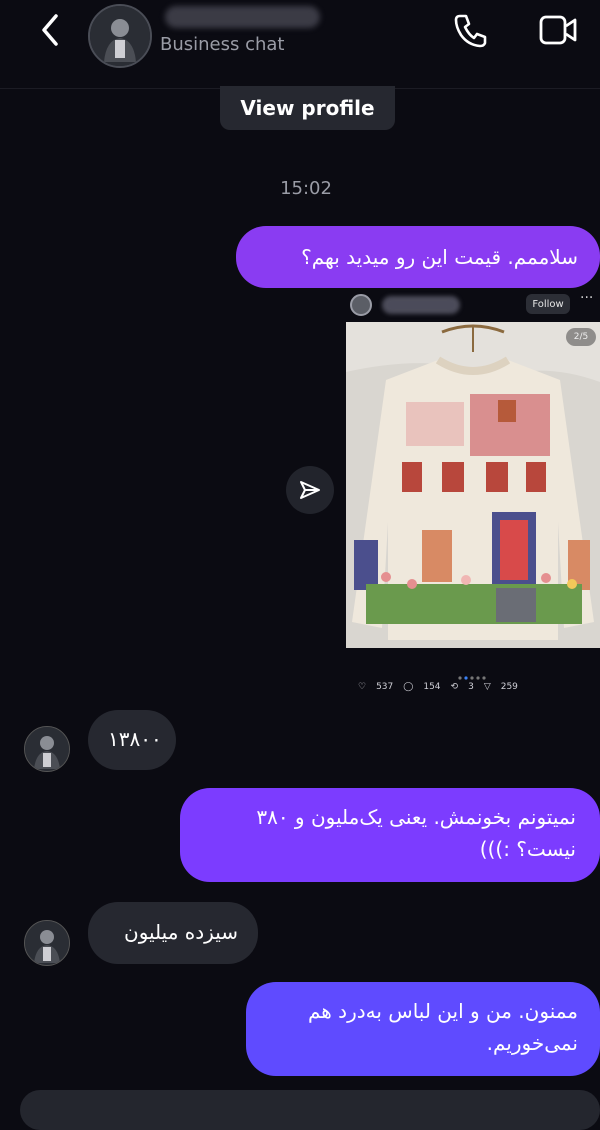  Describe the element at coordinates (310, 490) in the screenshot. I see `share-paper-plane-icon` at that location.